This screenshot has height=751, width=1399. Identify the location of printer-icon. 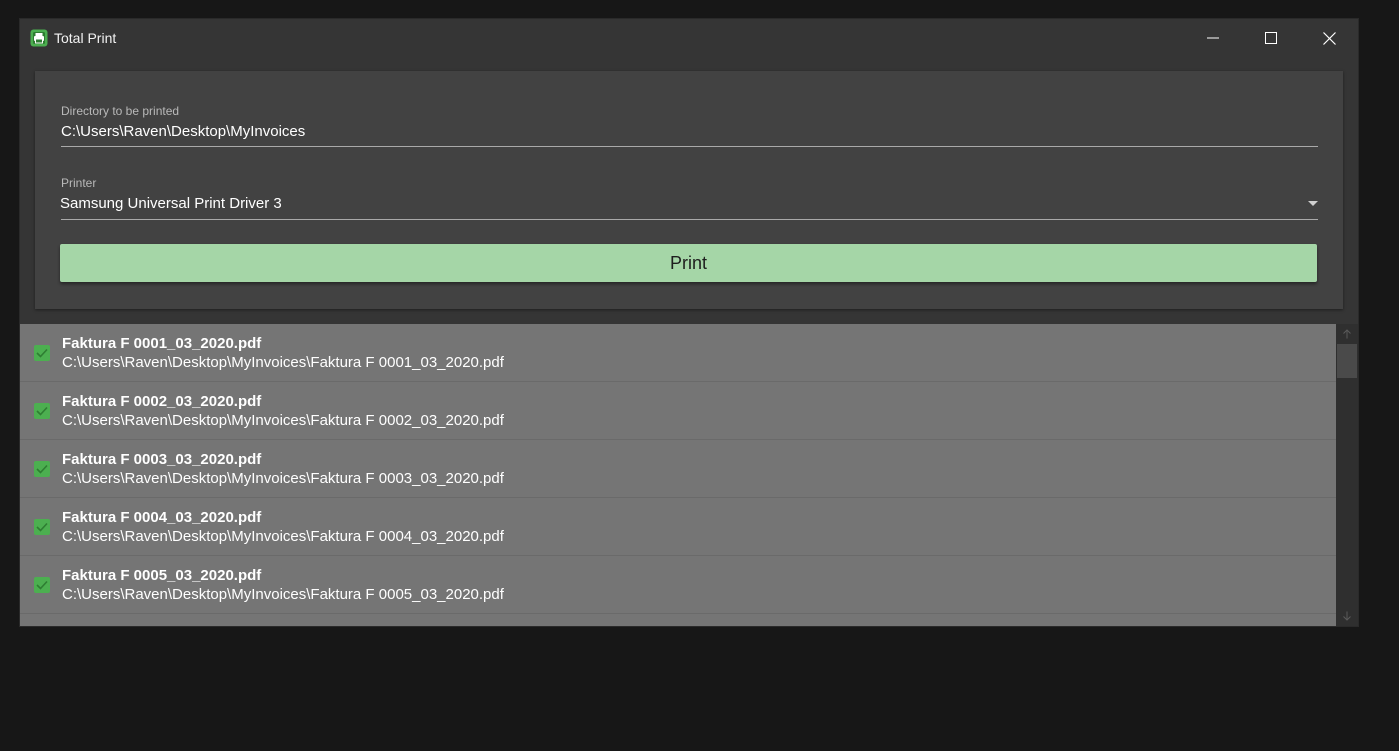
(39, 38).